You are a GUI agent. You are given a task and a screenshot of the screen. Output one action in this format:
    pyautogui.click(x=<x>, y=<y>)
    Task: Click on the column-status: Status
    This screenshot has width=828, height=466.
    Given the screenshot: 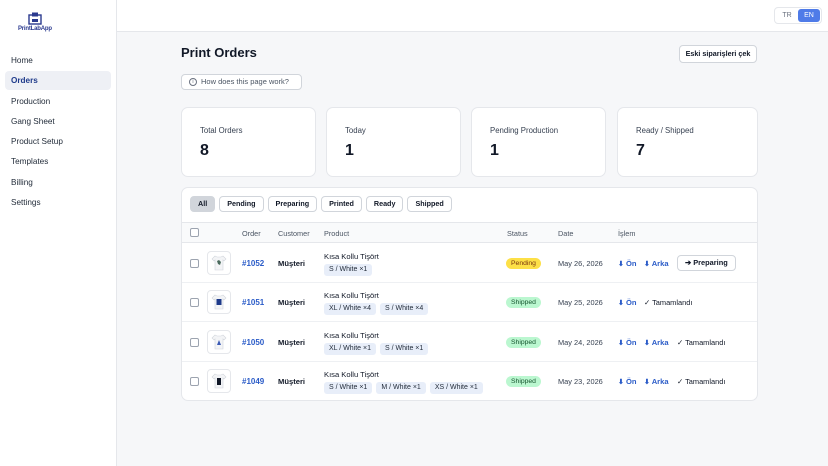 What is the action you would take?
    pyautogui.click(x=517, y=233)
    